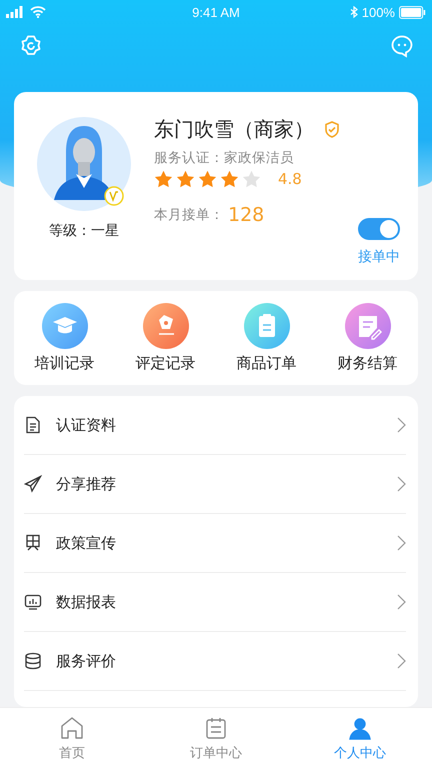  I want to click on report-icon, so click(33, 602).